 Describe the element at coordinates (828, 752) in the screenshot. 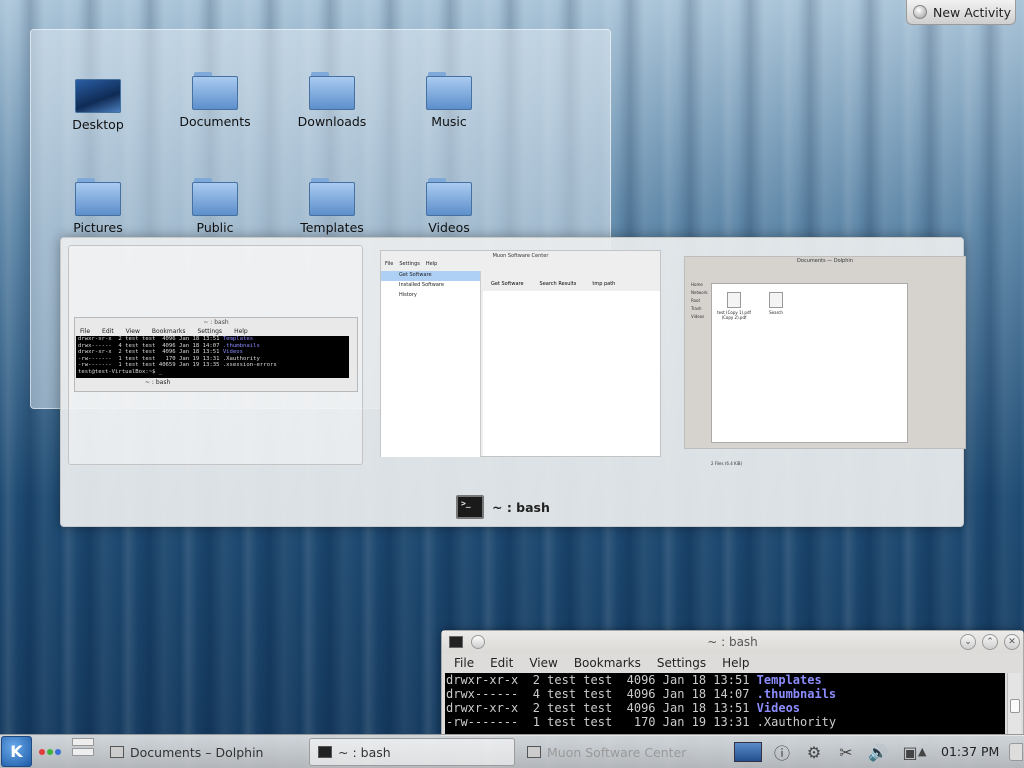

I see `system-tray: ⓘ ⚙ ✂ 🔊 ▣` at that location.